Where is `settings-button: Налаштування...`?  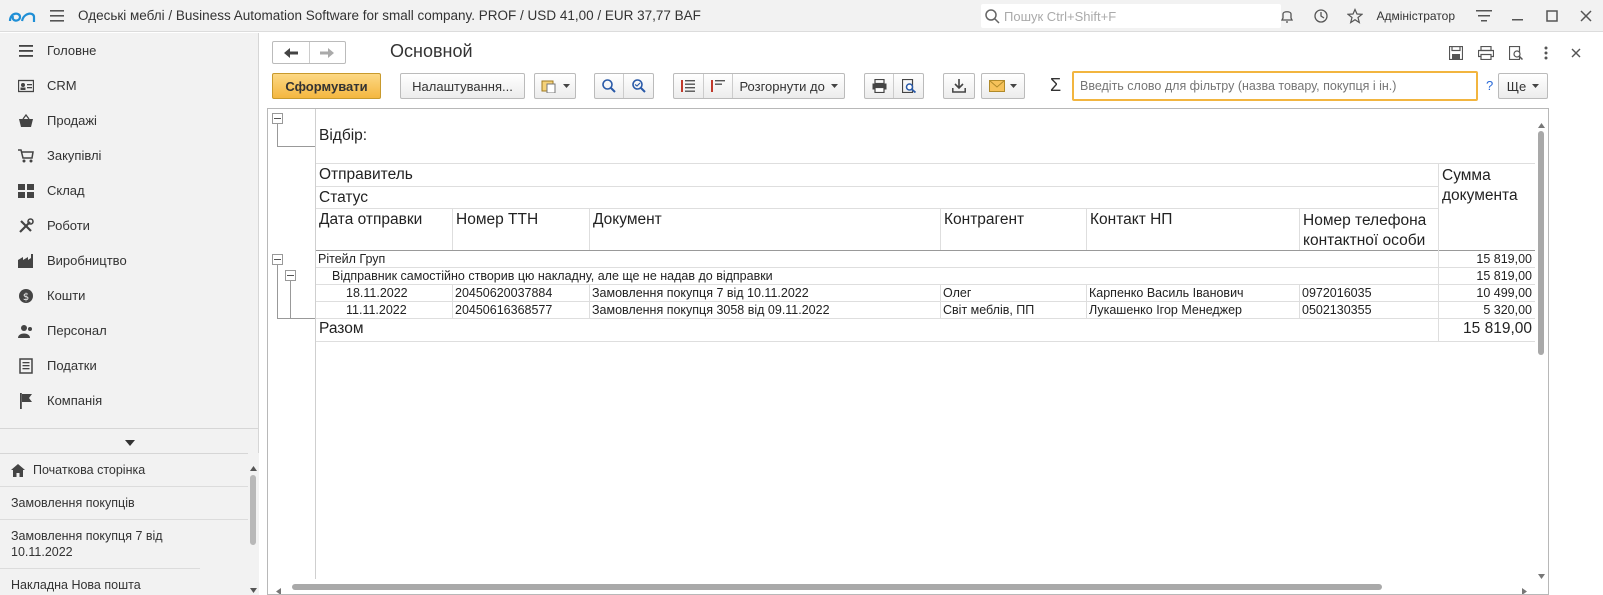 settings-button: Налаштування... is located at coordinates (462, 86).